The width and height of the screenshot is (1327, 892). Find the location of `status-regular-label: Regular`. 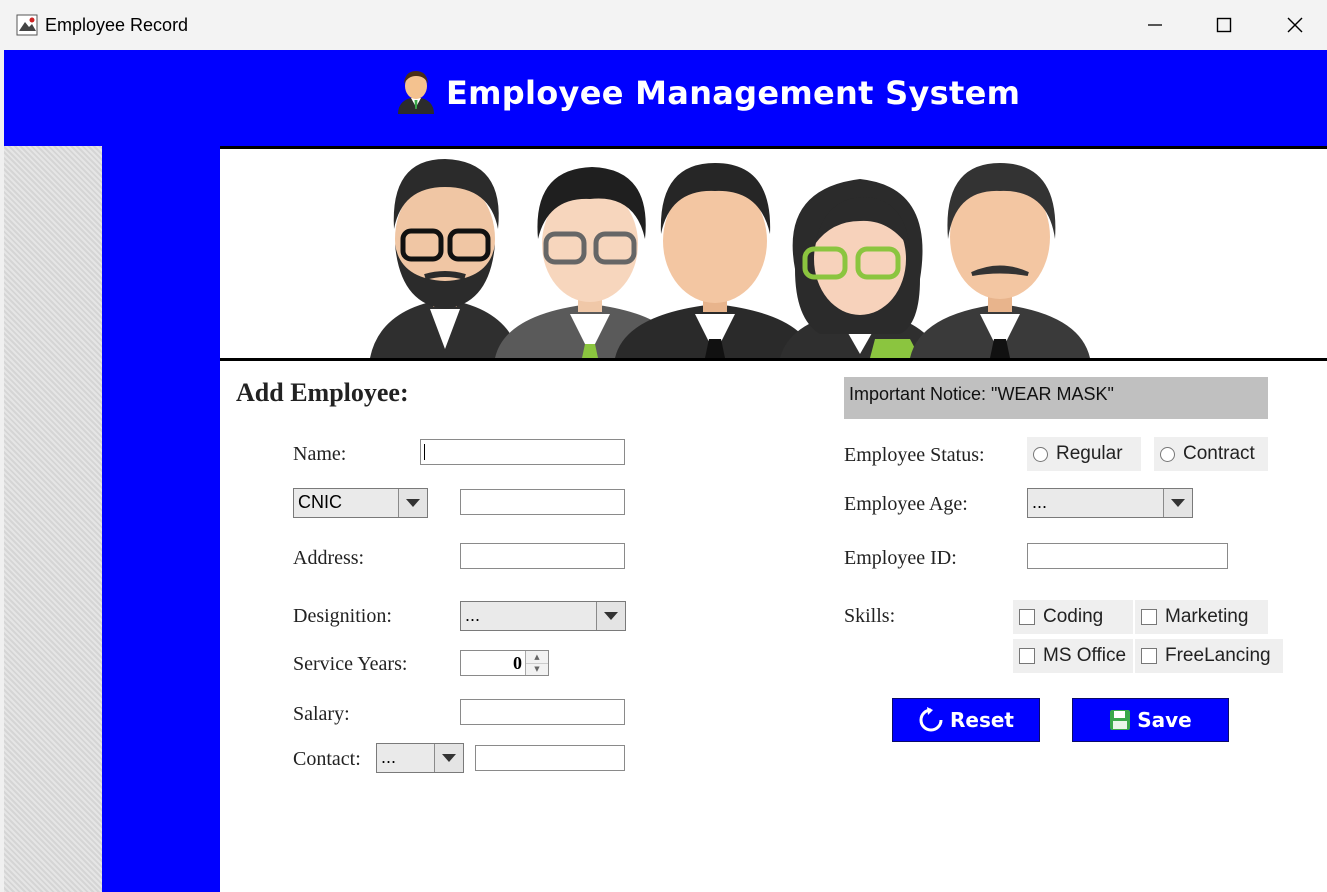

status-regular-label: Regular is located at coordinates (1089, 453).